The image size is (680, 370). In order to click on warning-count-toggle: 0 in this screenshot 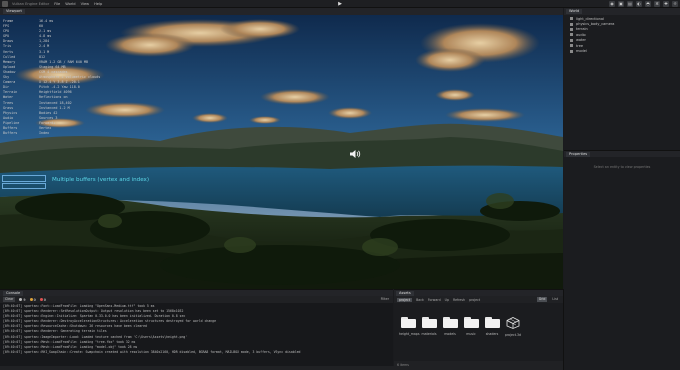, I will do `click(32, 299)`.